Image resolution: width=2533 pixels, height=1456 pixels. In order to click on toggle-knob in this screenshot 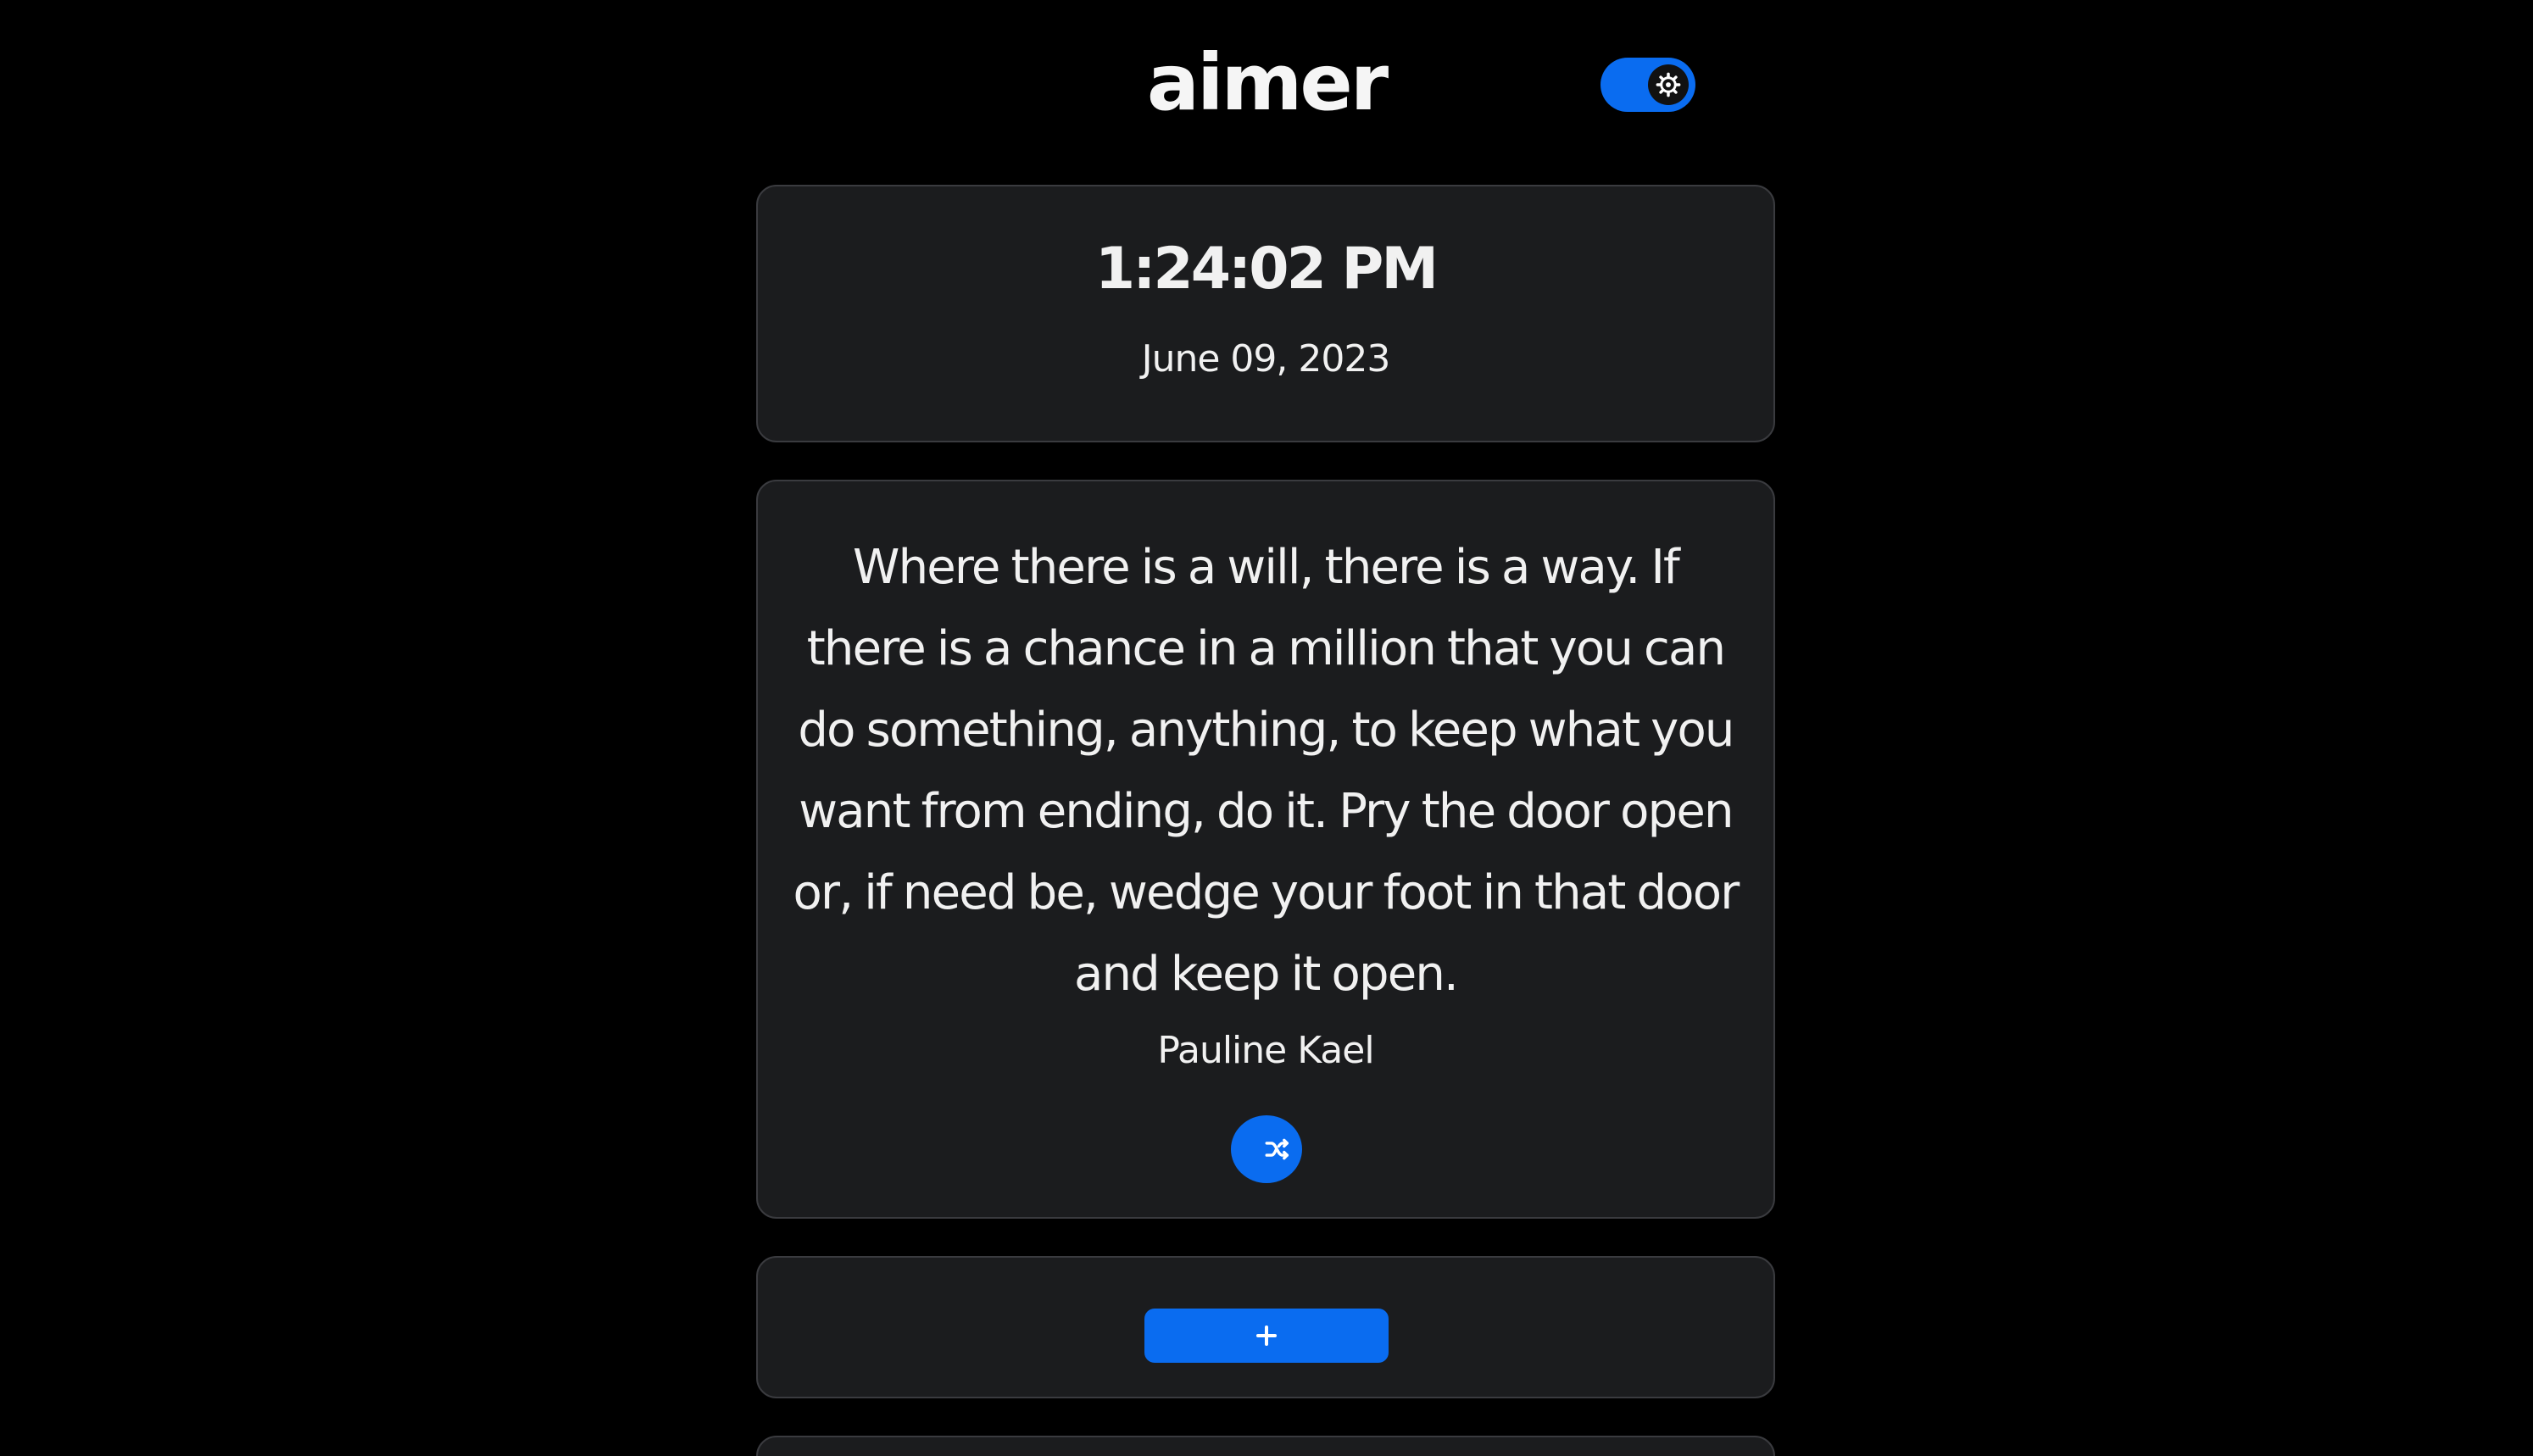, I will do `click(1668, 84)`.